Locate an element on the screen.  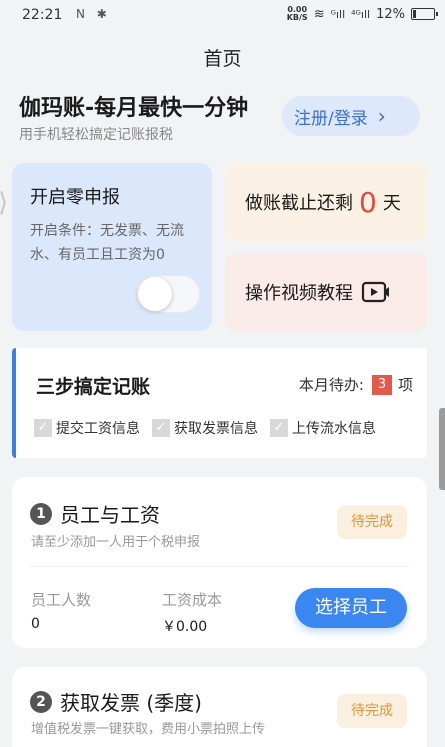
employee-card-header: 1 员工与工资 is located at coordinates (95, 513).